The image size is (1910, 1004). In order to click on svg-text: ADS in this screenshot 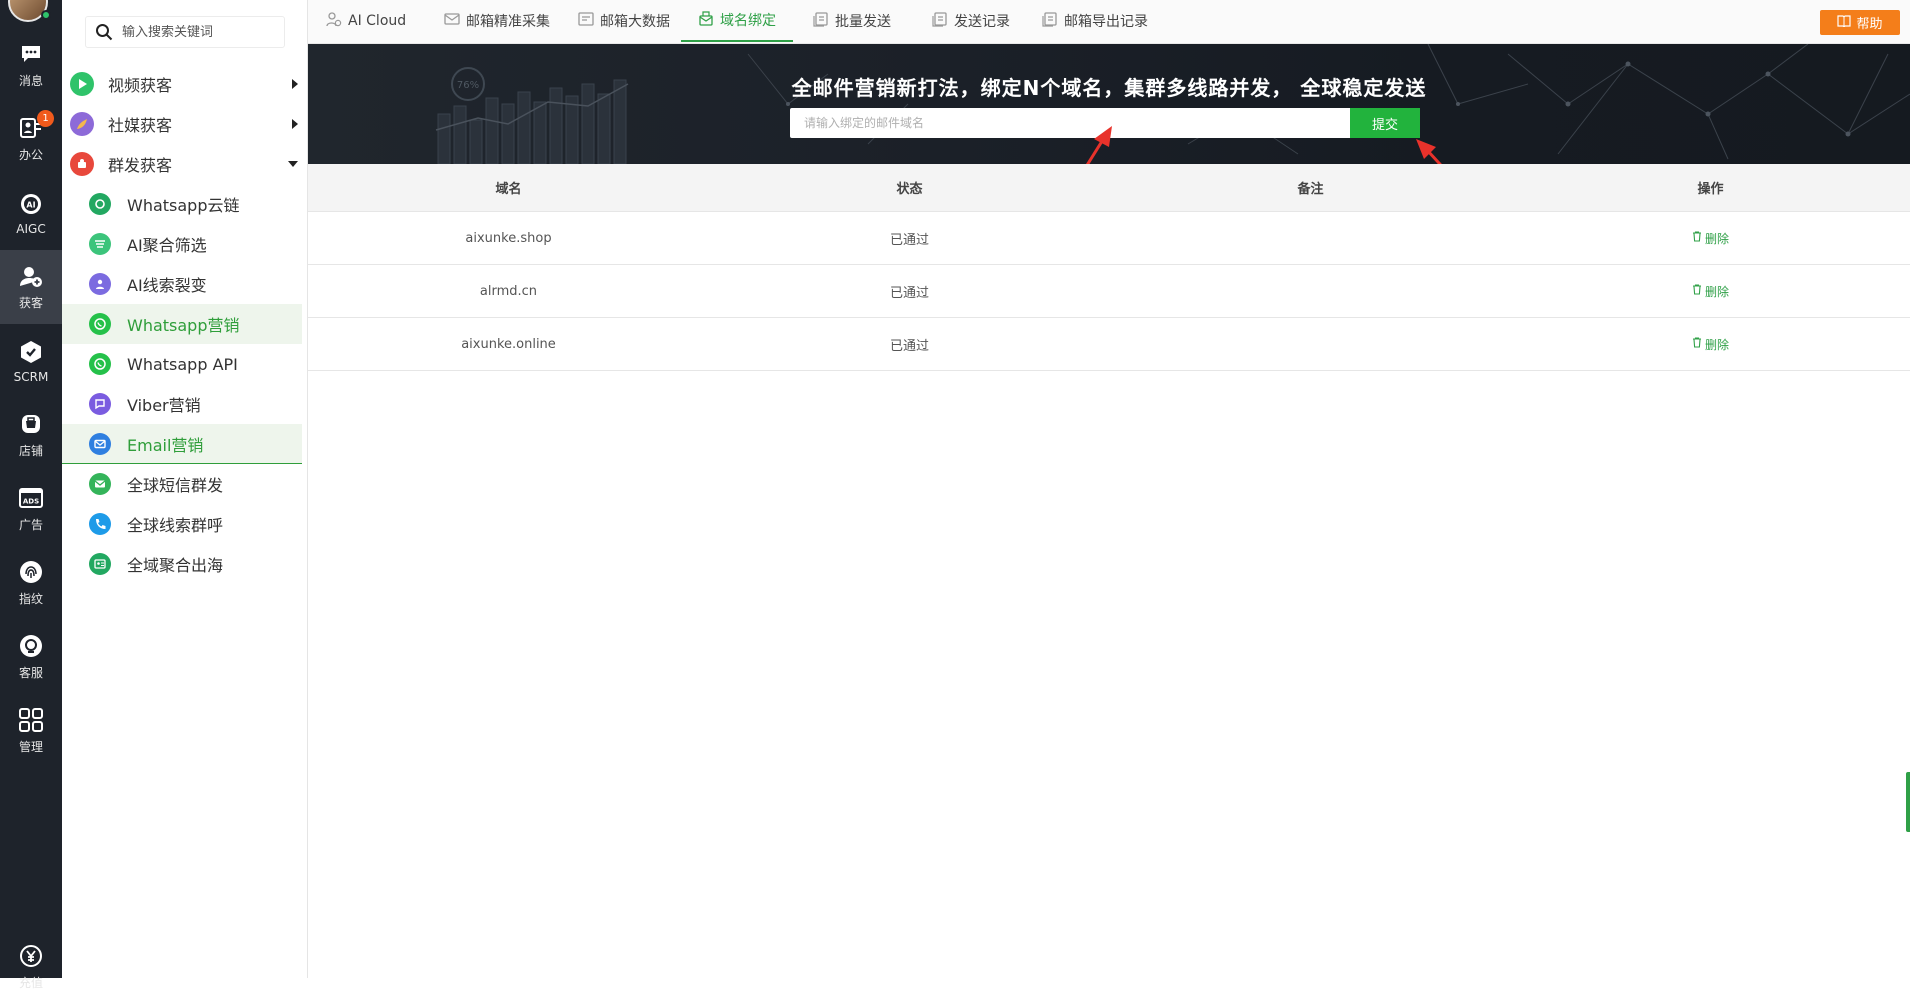, I will do `click(31, 502)`.